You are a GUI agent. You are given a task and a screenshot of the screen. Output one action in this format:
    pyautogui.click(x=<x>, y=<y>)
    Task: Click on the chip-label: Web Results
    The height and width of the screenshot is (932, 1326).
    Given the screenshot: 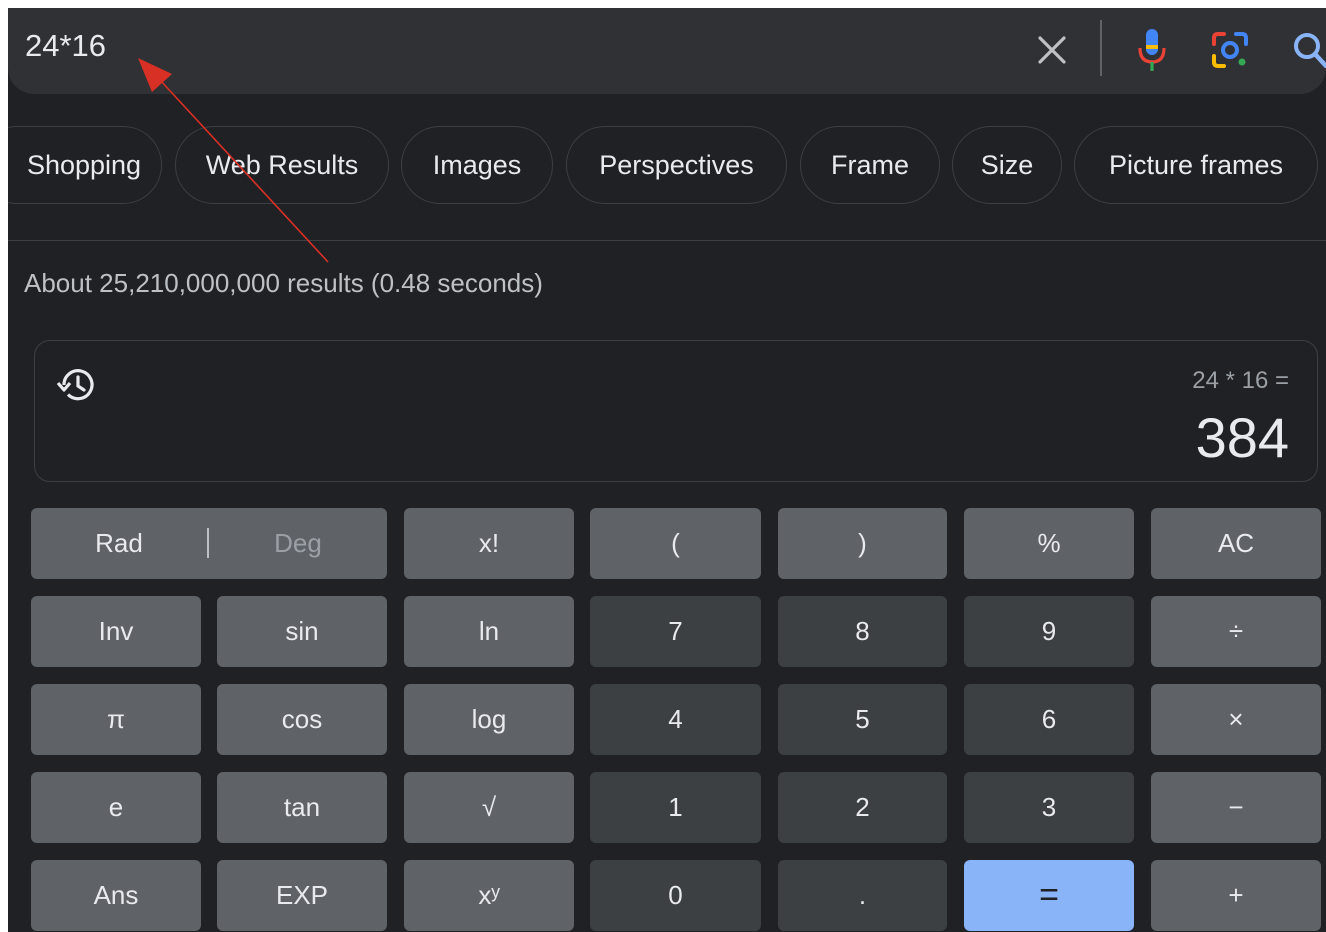 What is the action you would take?
    pyautogui.click(x=282, y=164)
    